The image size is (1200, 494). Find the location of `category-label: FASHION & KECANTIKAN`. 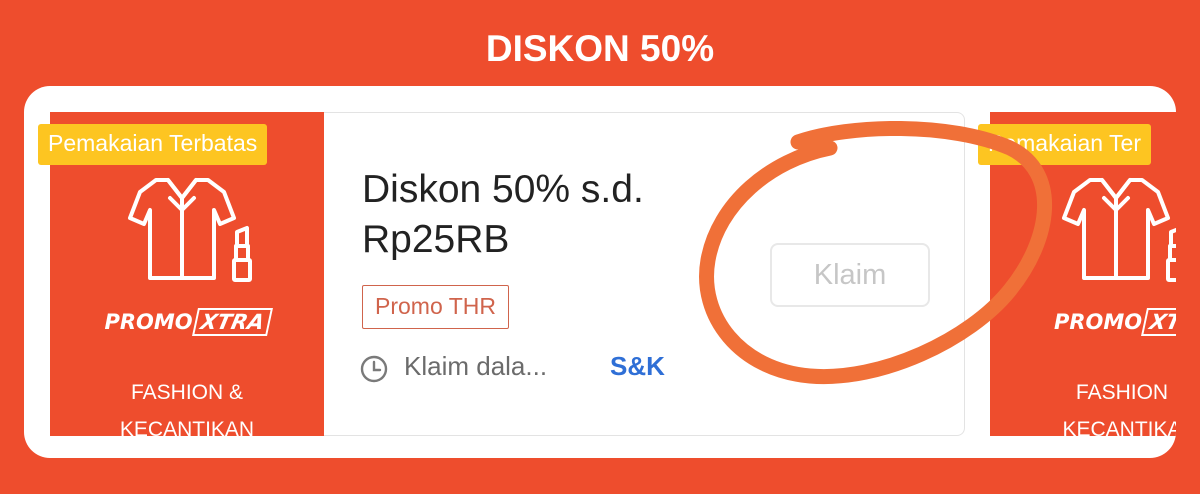

category-label: FASHION & KECANTIKAN is located at coordinates (187, 411).